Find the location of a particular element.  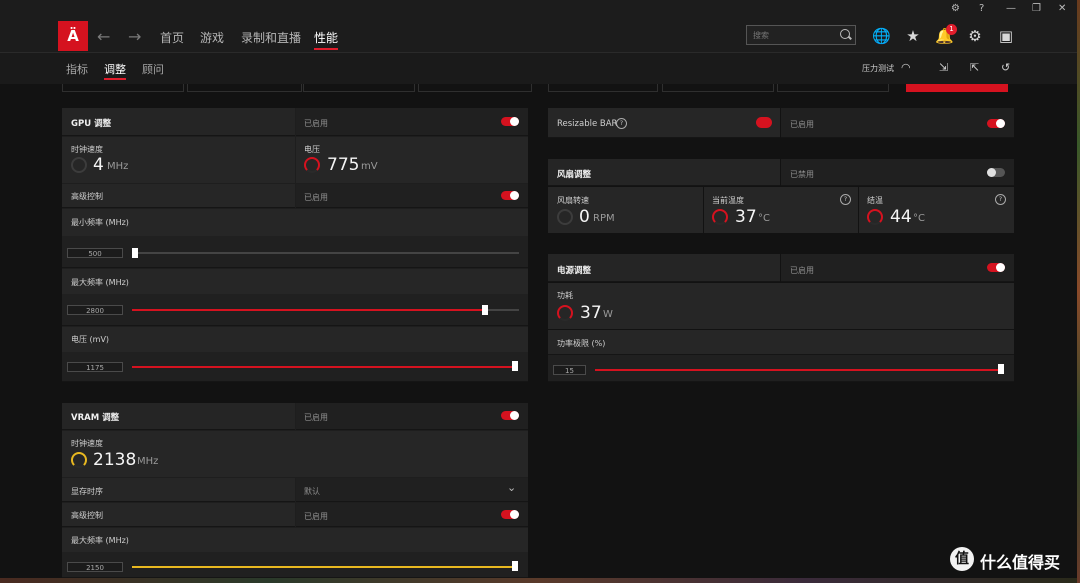

min-freq-thumb is located at coordinates (135, 253).